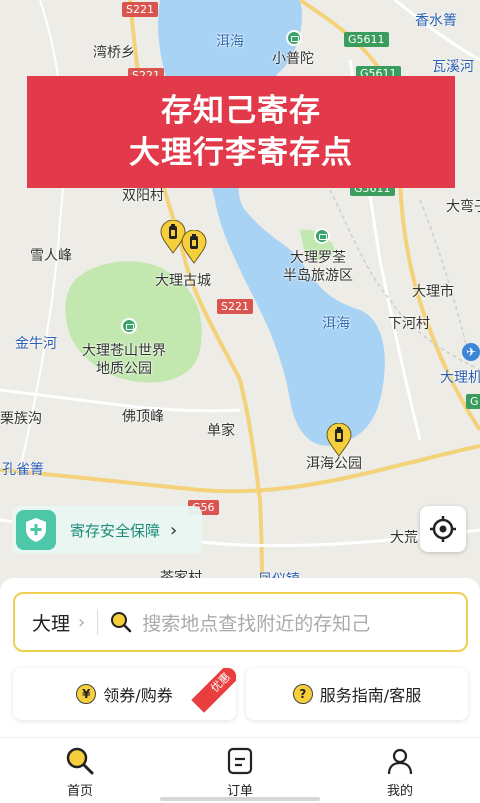 Image resolution: width=480 pixels, height=803 pixels. I want to click on tab-profile: 我的, so click(400, 770).